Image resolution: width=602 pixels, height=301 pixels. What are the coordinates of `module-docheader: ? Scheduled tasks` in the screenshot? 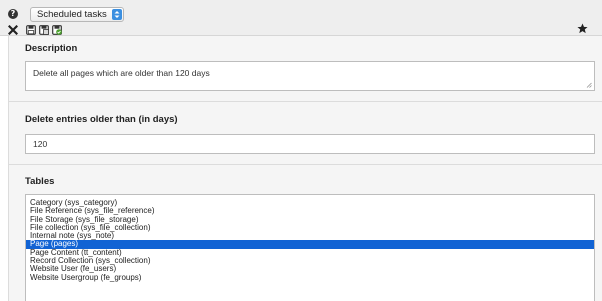 It's located at (301, 18).